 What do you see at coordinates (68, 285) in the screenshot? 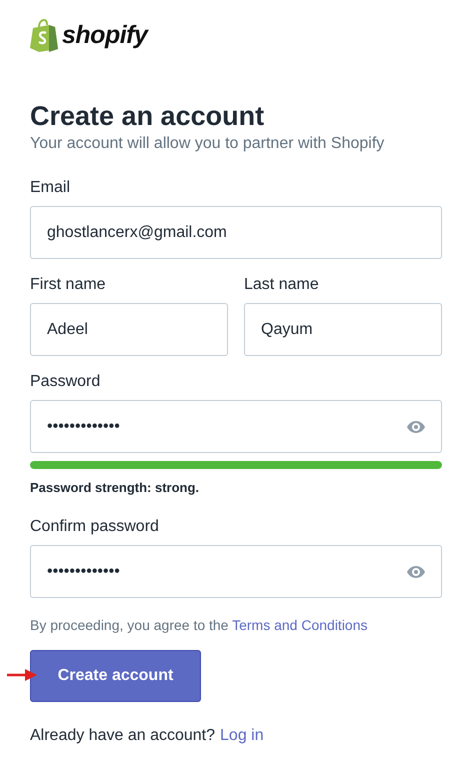
I see `field-label: First name` at bounding box center [68, 285].